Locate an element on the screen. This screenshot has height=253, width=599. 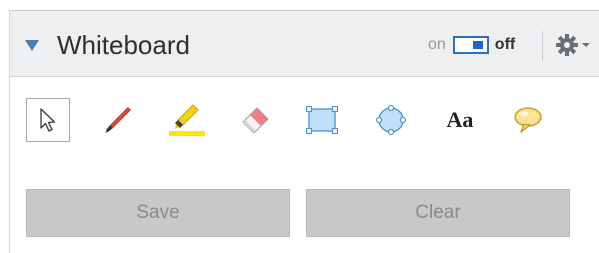
save-button: Save is located at coordinates (158, 213).